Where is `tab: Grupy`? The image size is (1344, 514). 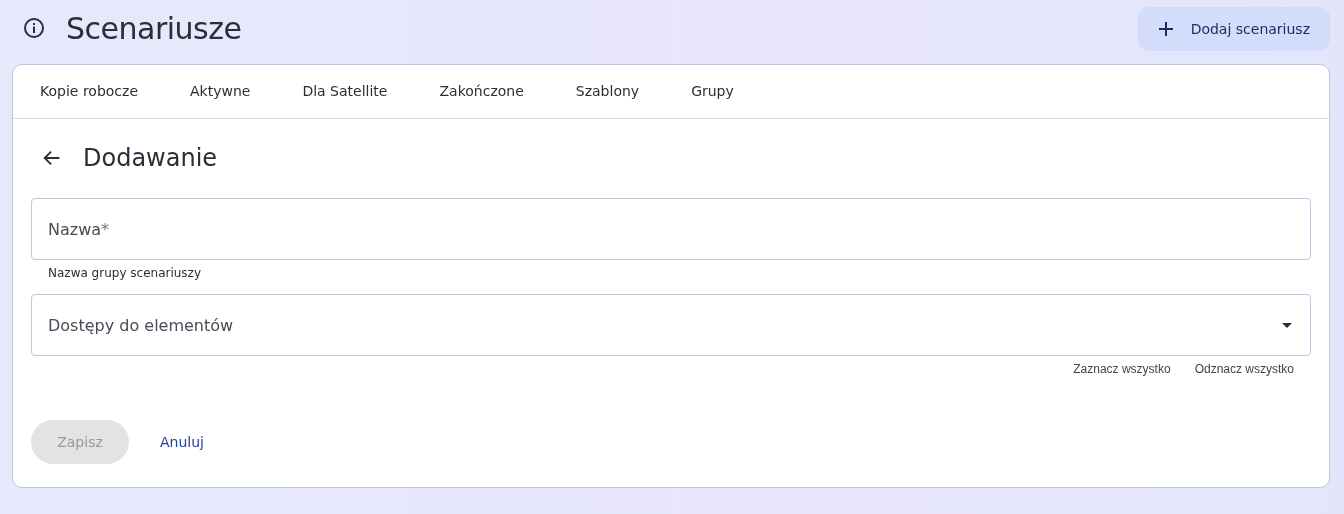 tab: Grupy is located at coordinates (712, 91).